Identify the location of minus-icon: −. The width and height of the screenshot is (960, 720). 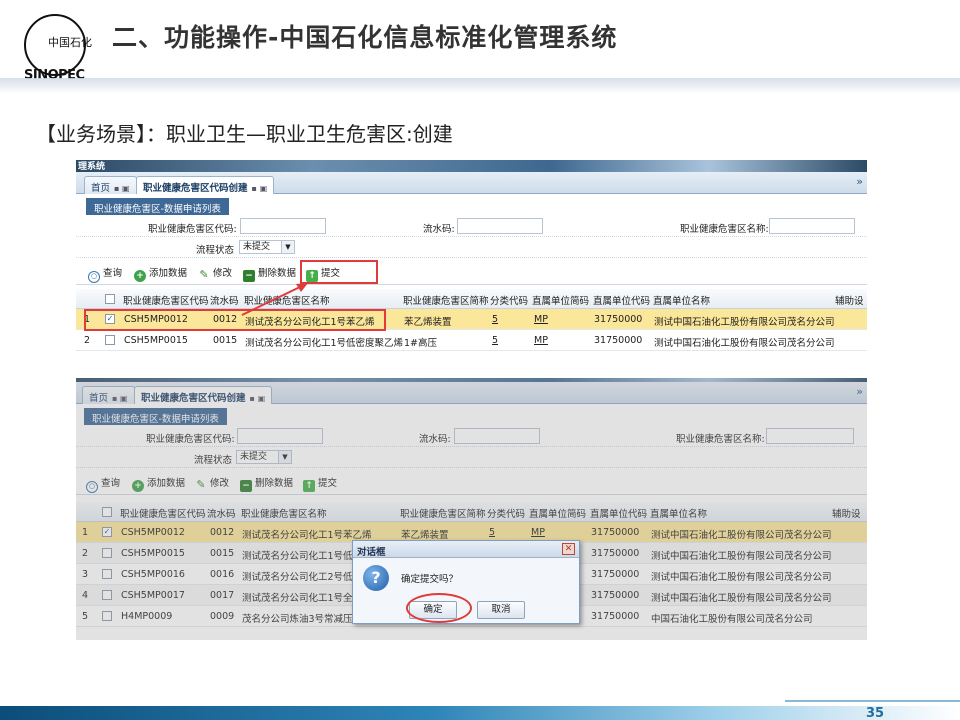
(246, 486).